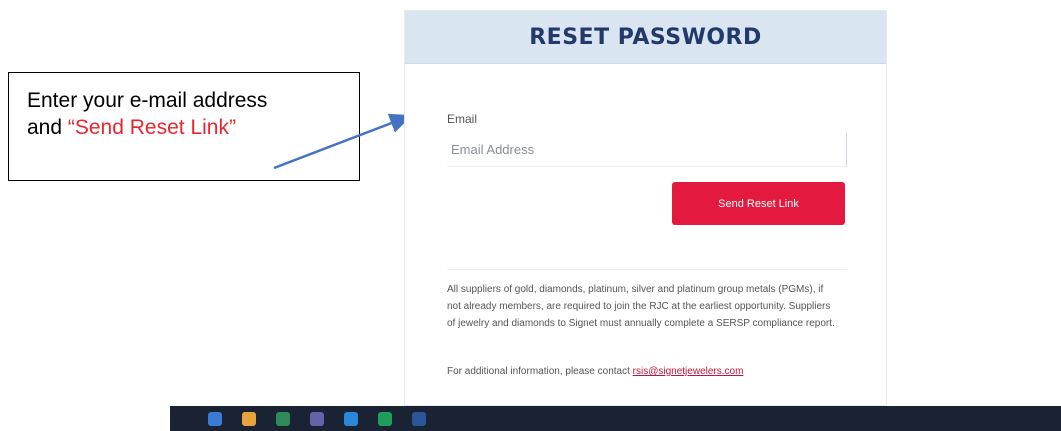 The image size is (1061, 431). Describe the element at coordinates (647, 269) in the screenshot. I see `divider` at that location.